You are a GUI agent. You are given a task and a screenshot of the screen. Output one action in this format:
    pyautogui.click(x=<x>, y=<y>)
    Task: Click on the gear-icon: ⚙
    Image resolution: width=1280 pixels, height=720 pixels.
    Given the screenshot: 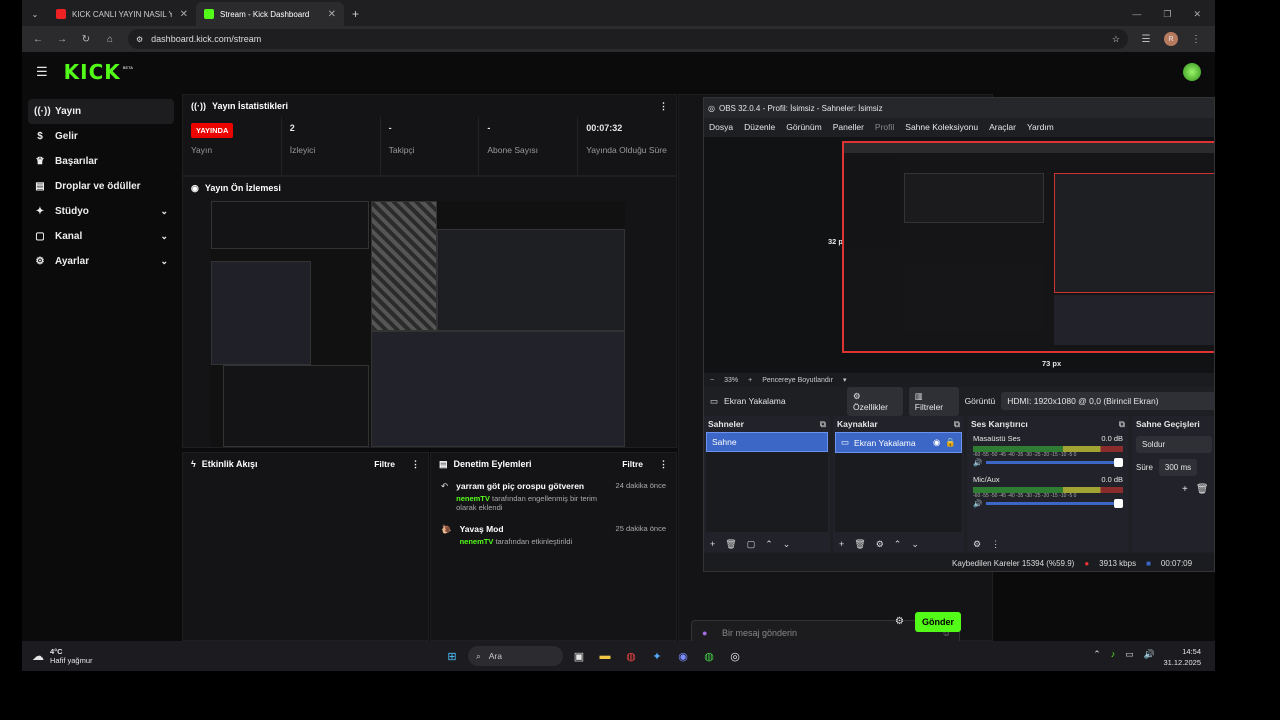 What is the action you would take?
    pyautogui.click(x=880, y=544)
    